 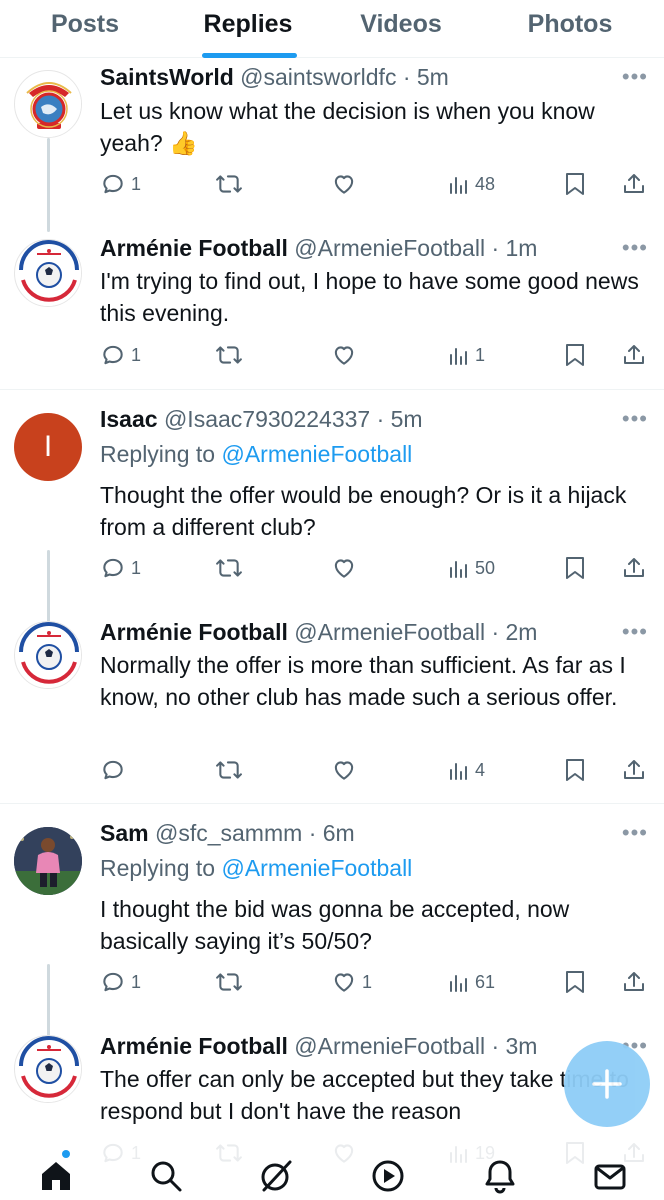 I want to click on tweet-header: SaintsWorld @saintsworldfc · 5m, so click(x=352, y=77).